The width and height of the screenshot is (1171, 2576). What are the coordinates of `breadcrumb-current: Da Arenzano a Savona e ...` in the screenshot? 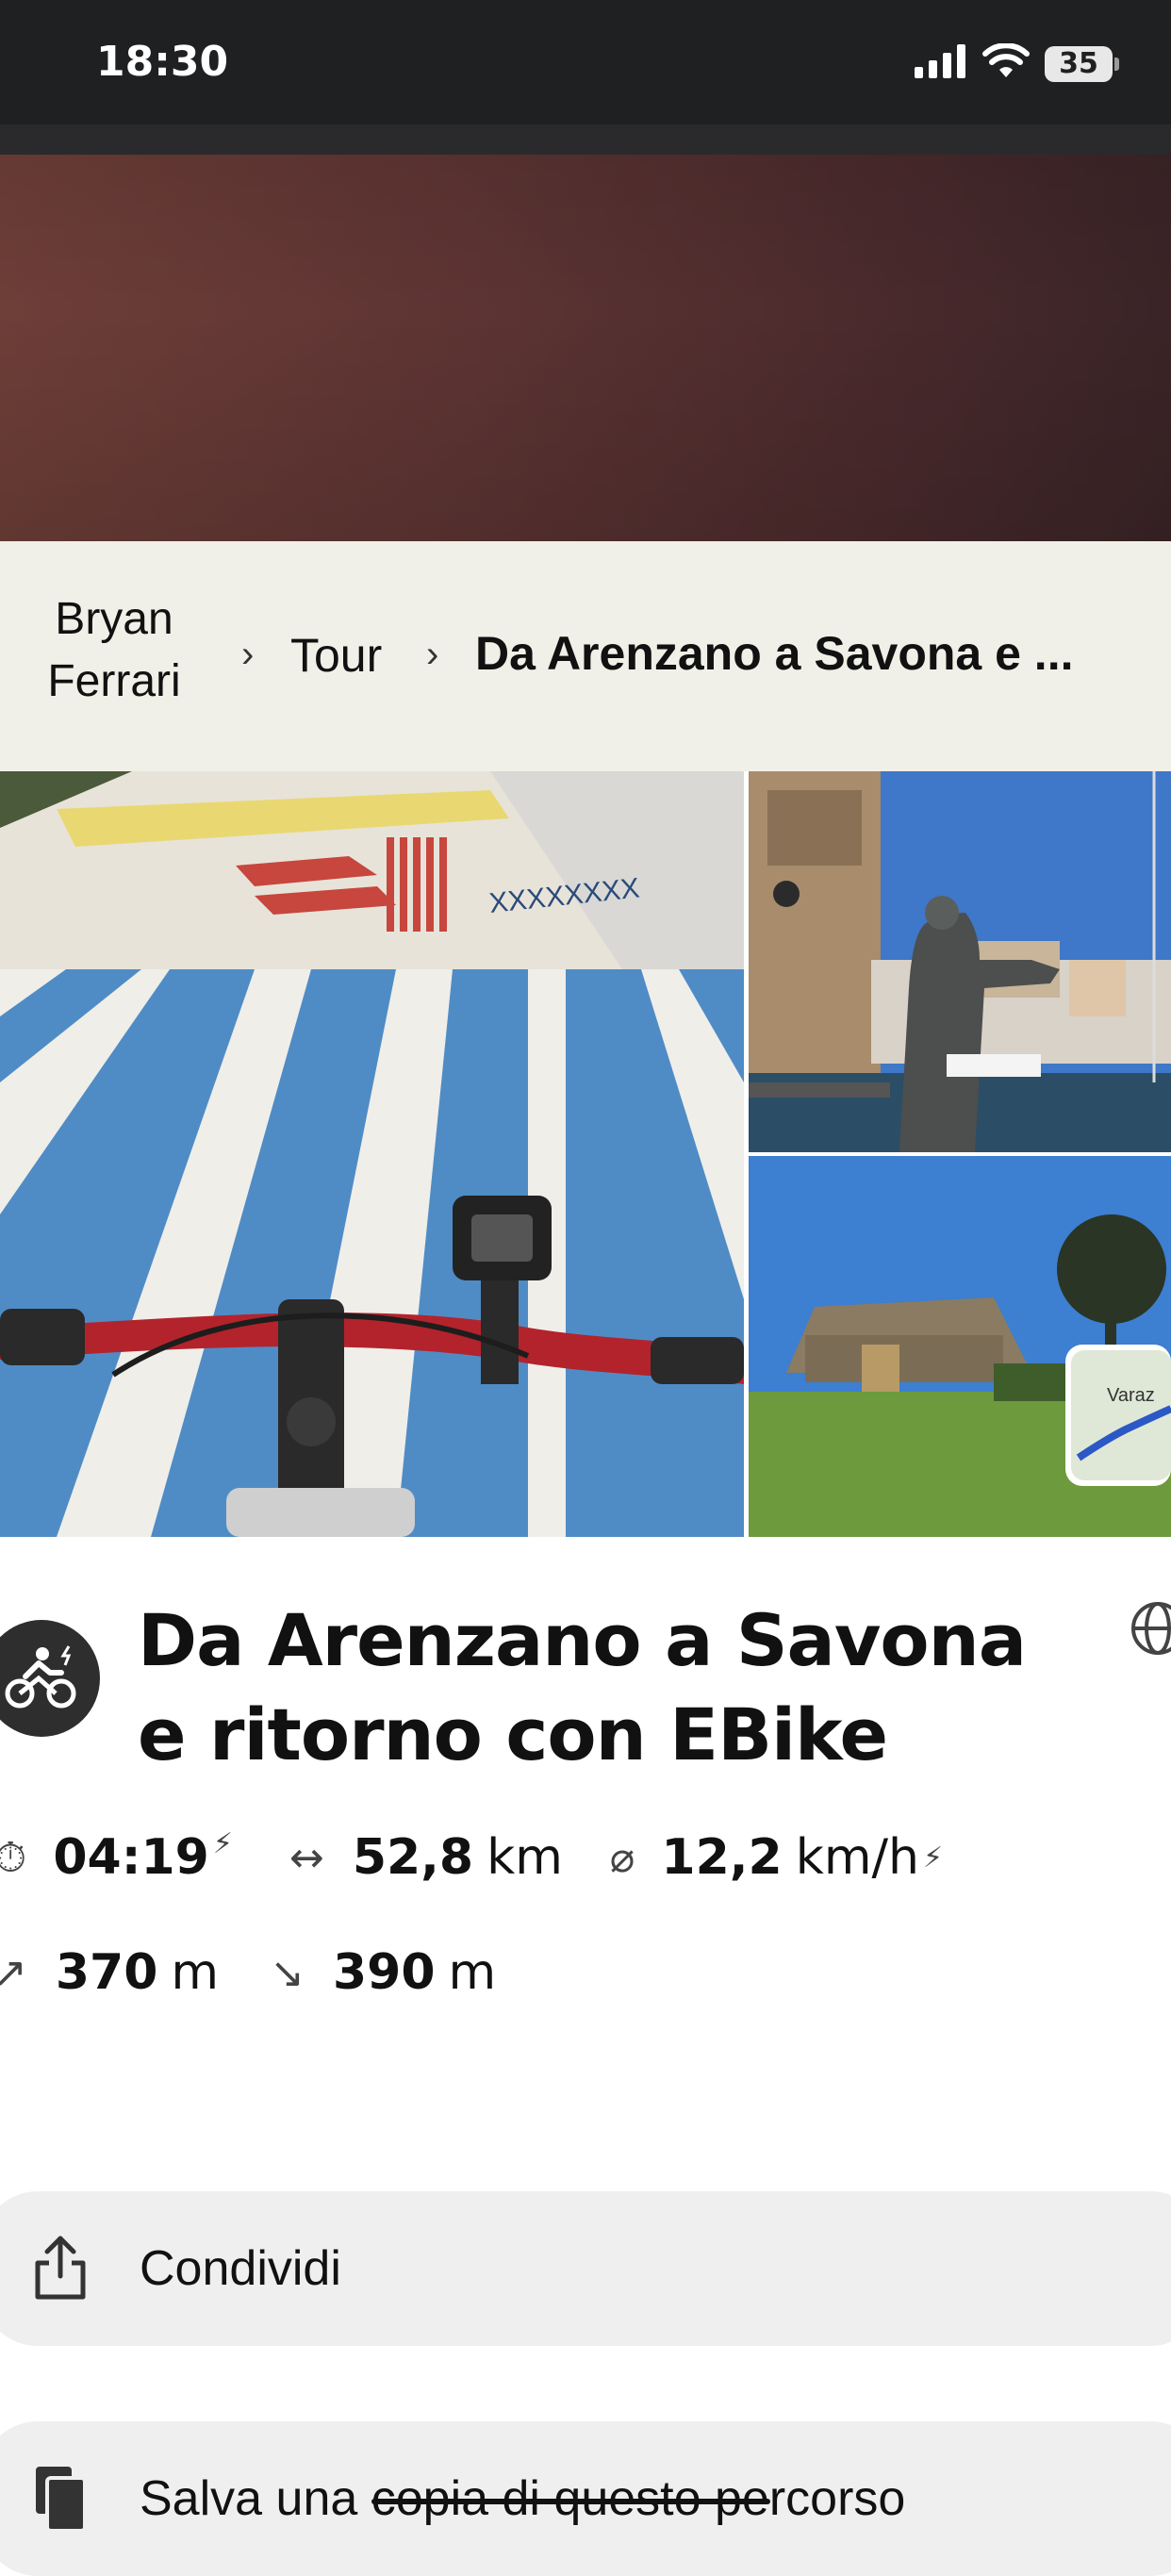 It's located at (774, 653).